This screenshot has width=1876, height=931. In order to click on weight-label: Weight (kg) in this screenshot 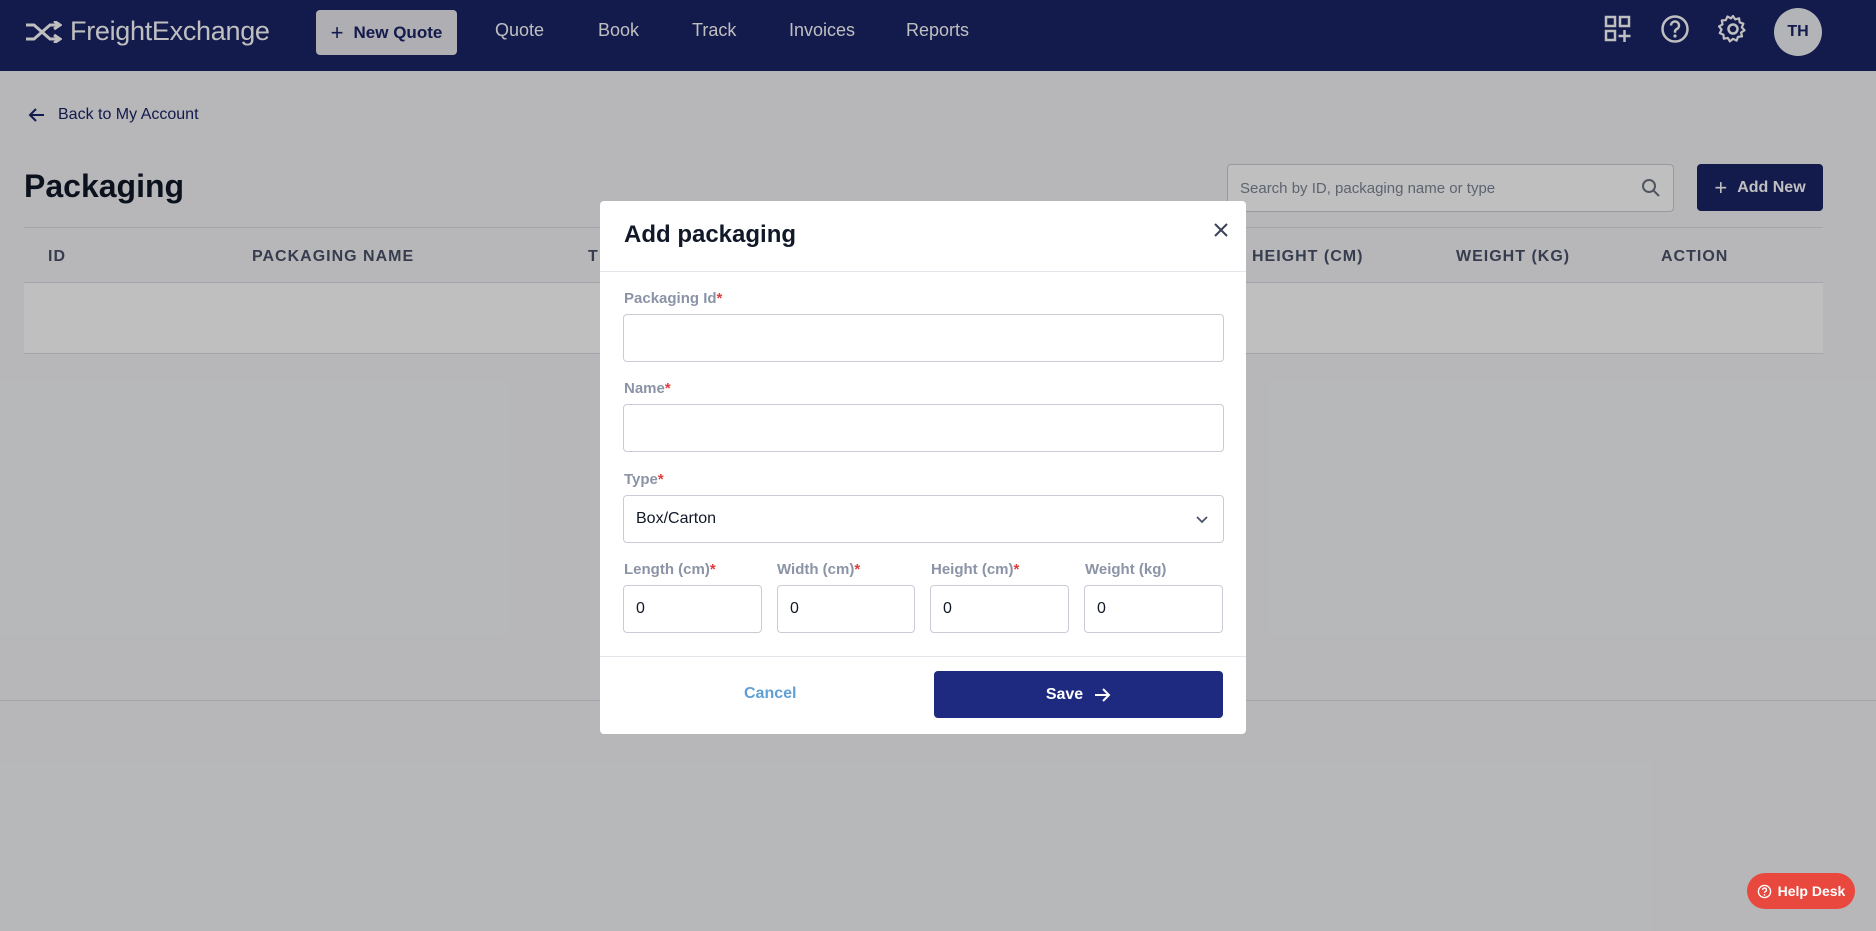, I will do `click(1126, 569)`.